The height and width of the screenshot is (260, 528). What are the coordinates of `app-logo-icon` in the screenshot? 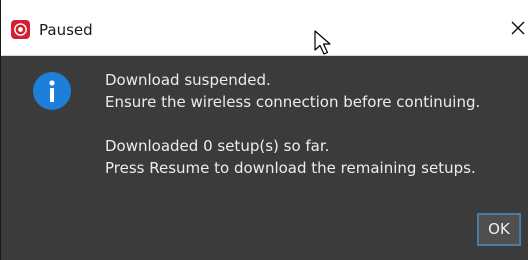 It's located at (20, 29).